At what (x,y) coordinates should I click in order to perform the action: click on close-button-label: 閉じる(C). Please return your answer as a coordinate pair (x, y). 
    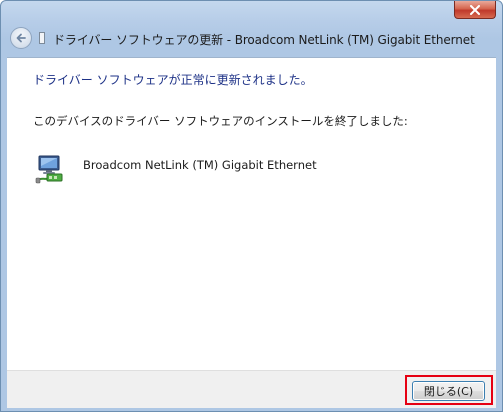
    Looking at the image, I should click on (448, 391).